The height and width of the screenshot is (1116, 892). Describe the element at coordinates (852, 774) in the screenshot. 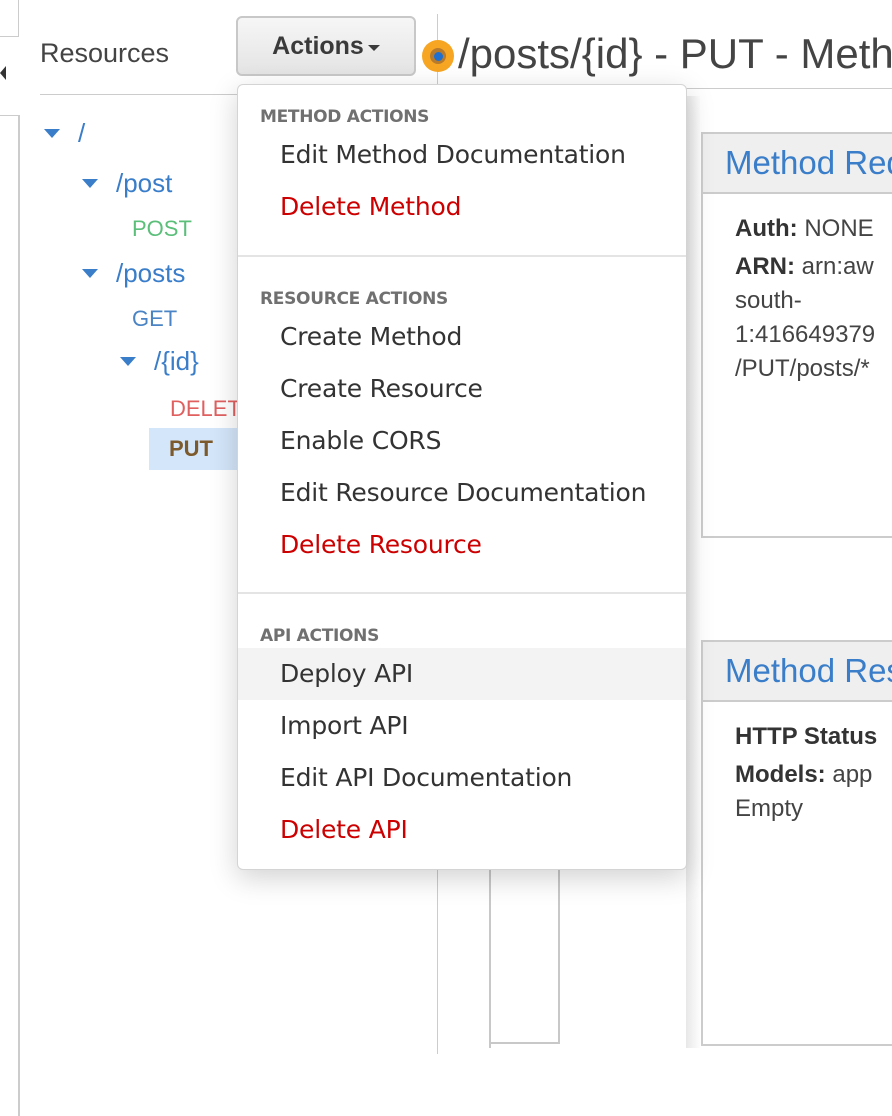

I see `models-value: app` at that location.